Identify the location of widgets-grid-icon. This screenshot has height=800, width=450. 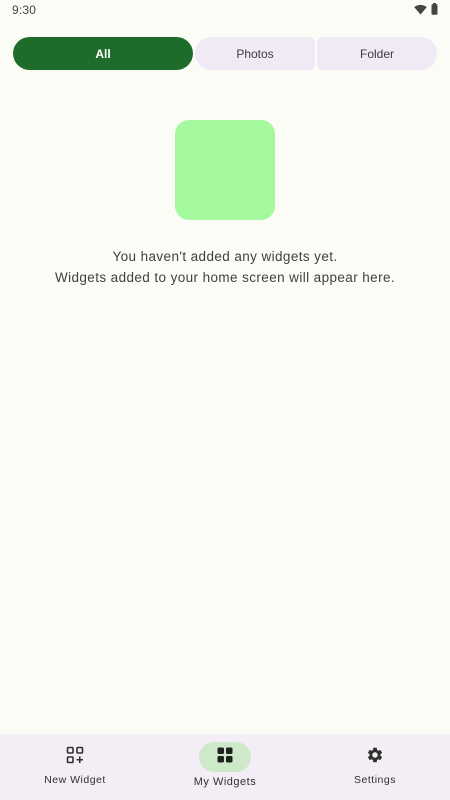
(225, 757).